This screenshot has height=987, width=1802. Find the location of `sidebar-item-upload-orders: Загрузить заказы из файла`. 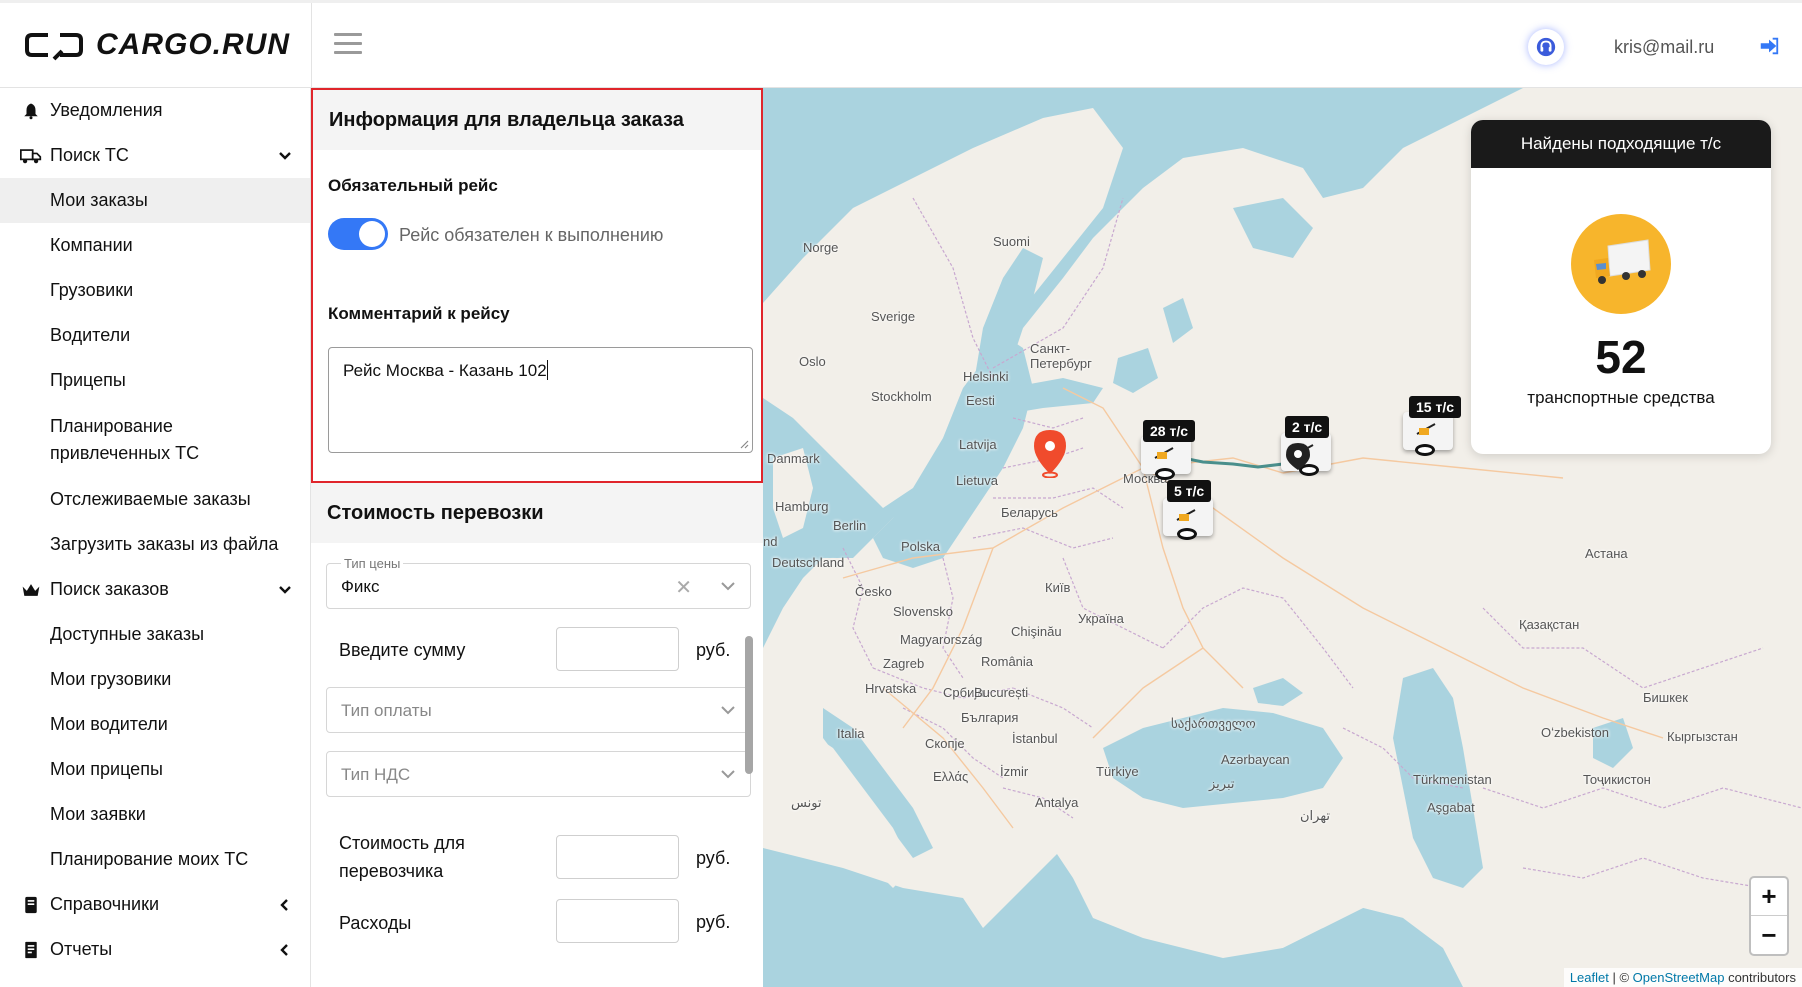

sidebar-item-upload-orders: Загрузить заказы из файла is located at coordinates (155, 544).